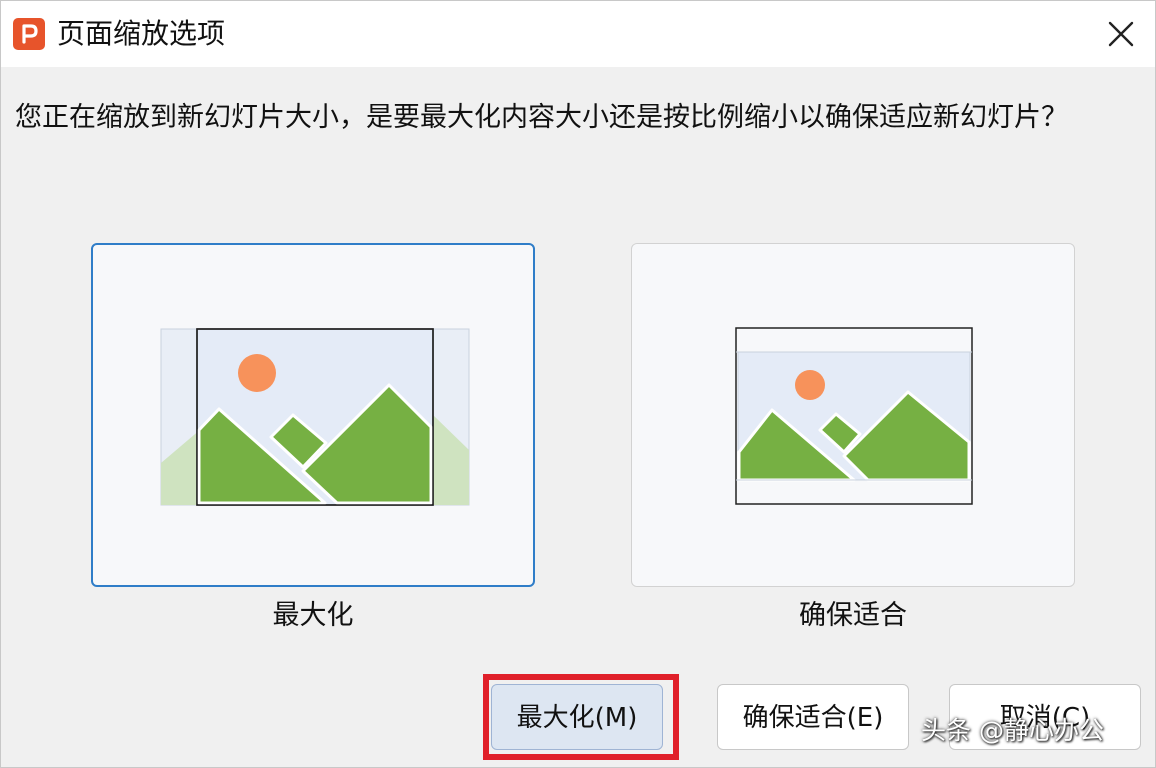 The height and width of the screenshot is (768, 1156). What do you see at coordinates (1045, 717) in the screenshot?
I see `cancel-button: 取消(C)` at bounding box center [1045, 717].